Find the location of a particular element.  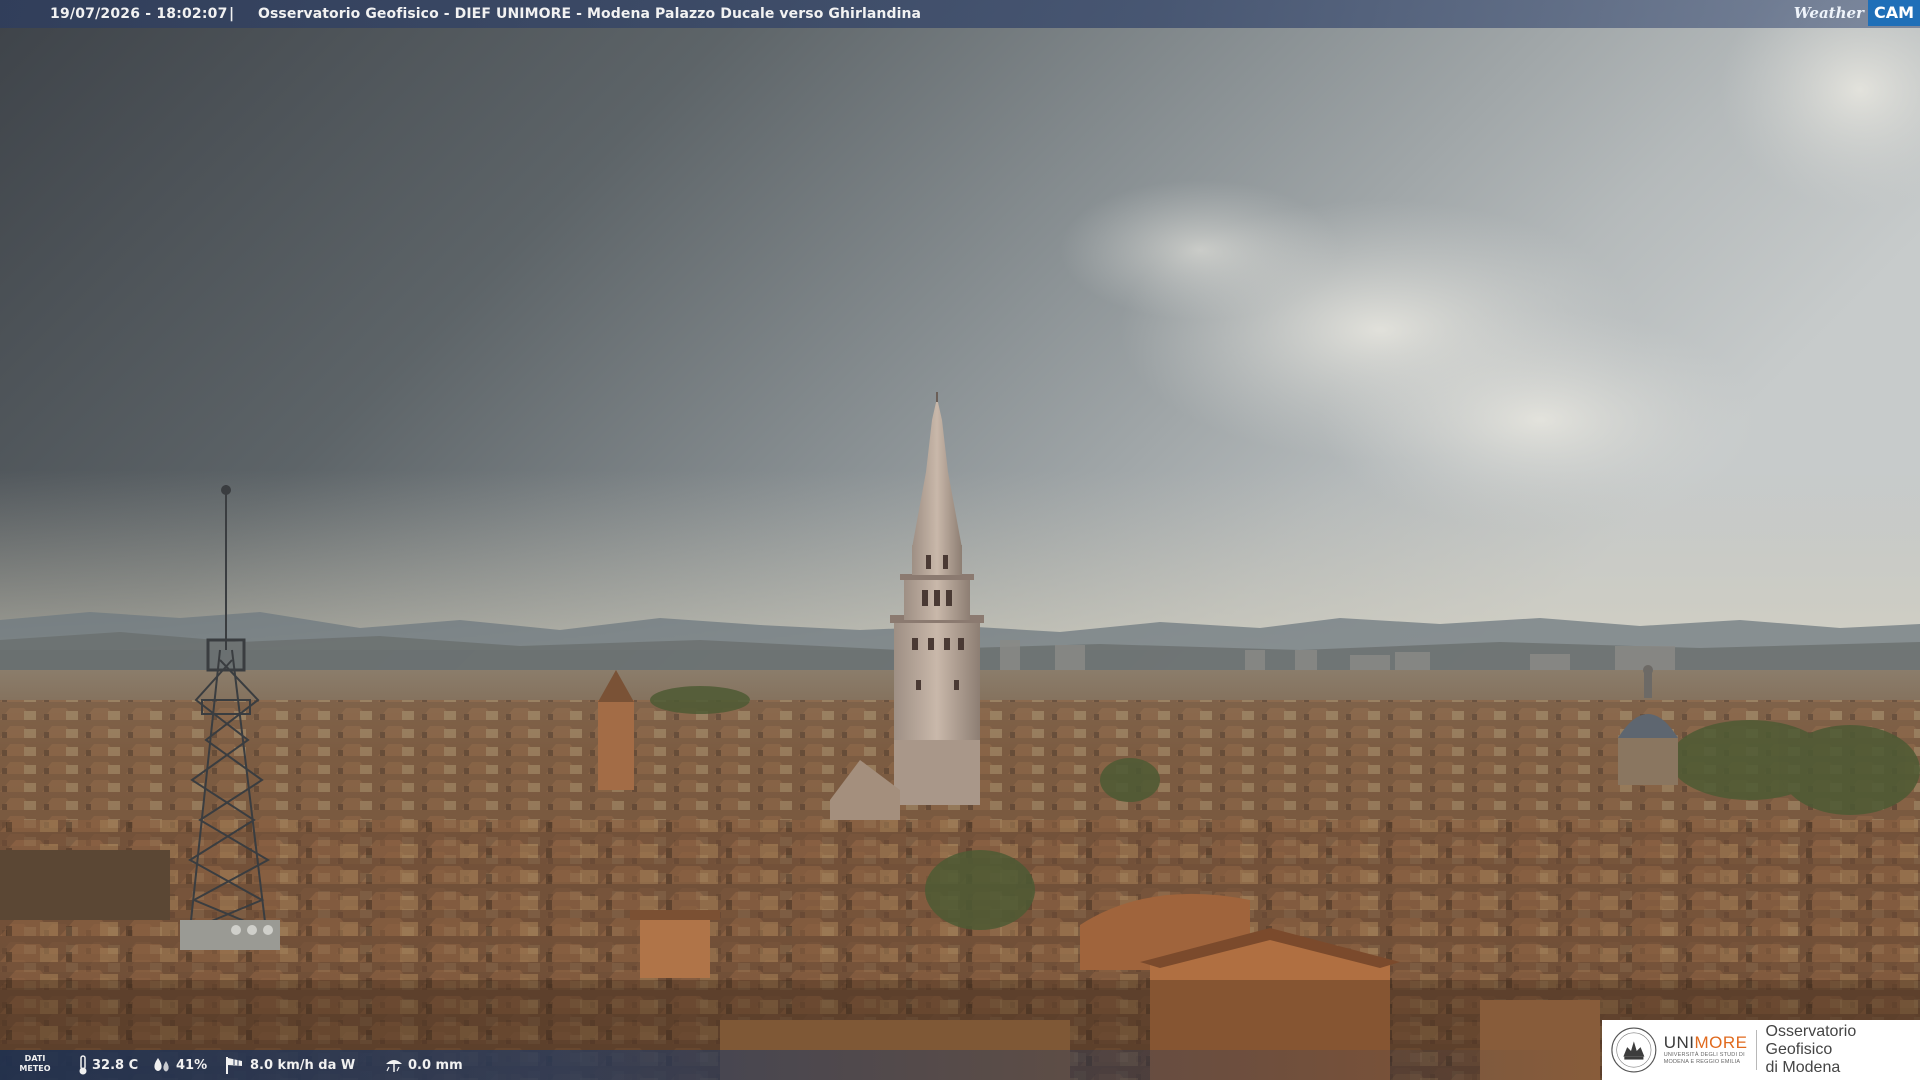

thermometer-icon is located at coordinates (83, 1065).